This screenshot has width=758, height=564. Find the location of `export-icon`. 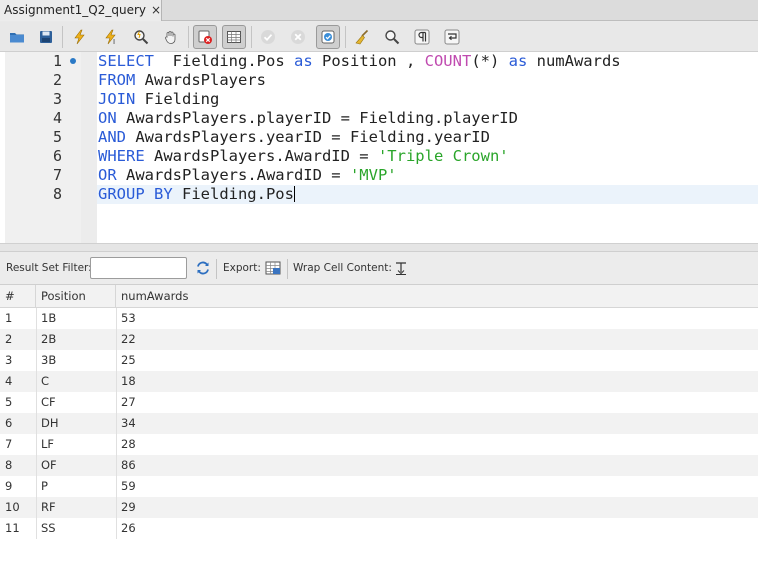

export-icon is located at coordinates (273, 268).